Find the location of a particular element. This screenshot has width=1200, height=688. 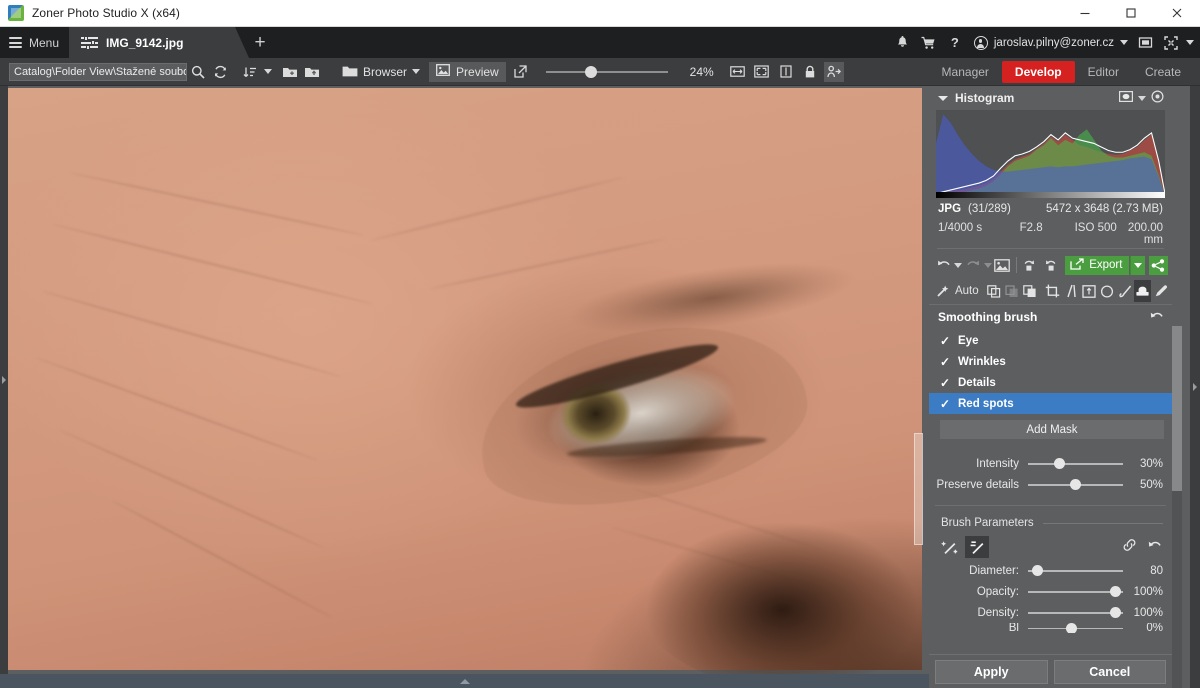

second-monitor-icon is located at coordinates (1145, 42).